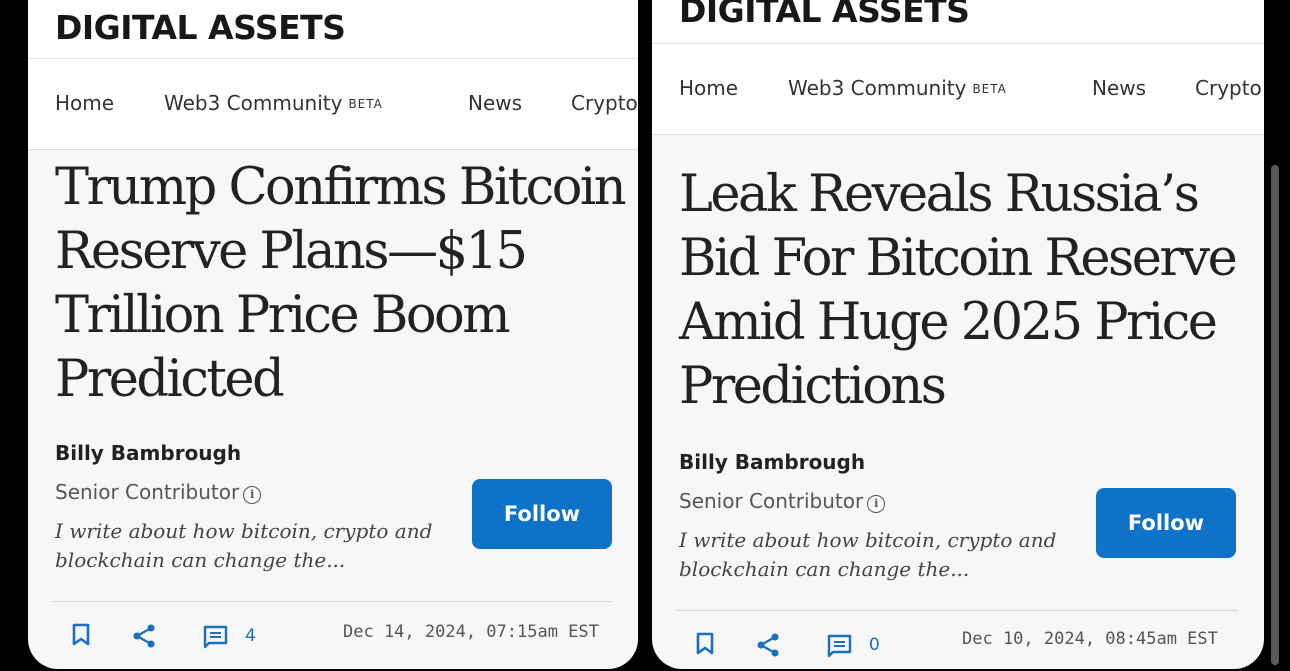  Describe the element at coordinates (874, 645) in the screenshot. I see `comment-count: 0` at that location.